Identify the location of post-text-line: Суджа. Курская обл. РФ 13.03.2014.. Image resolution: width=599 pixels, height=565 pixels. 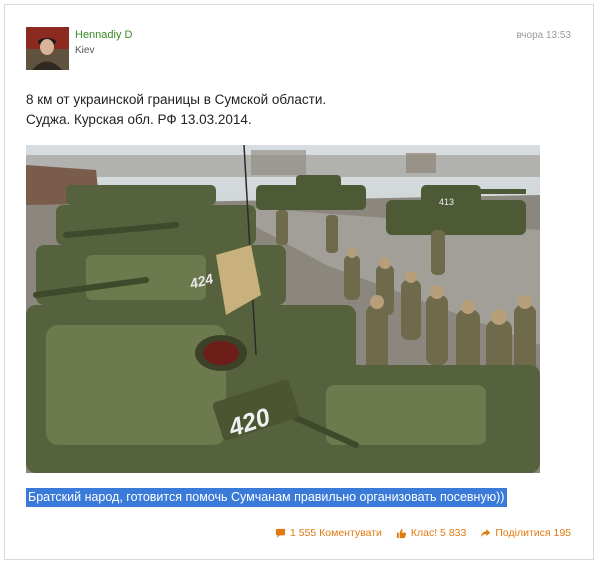
(139, 119).